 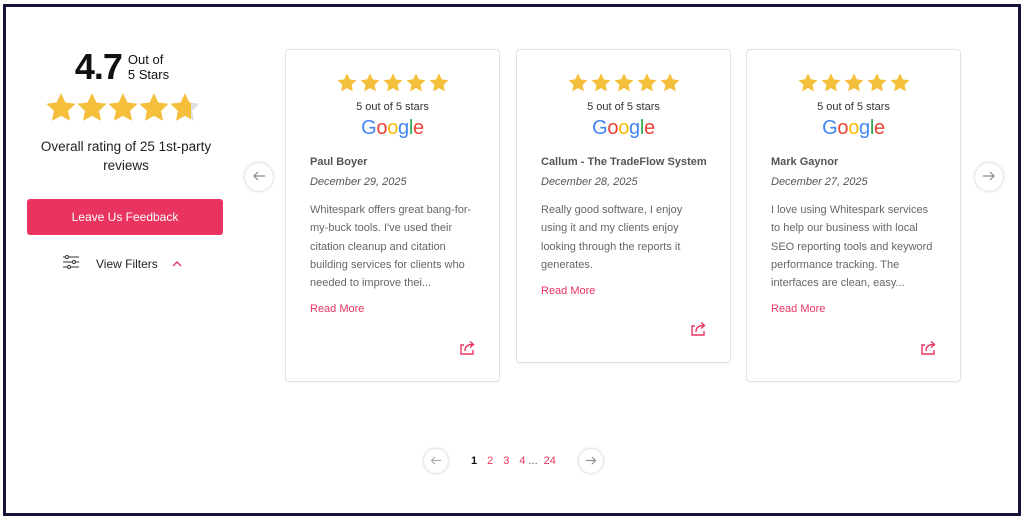 What do you see at coordinates (819, 182) in the screenshot?
I see `review-date: December 27, 2025` at bounding box center [819, 182].